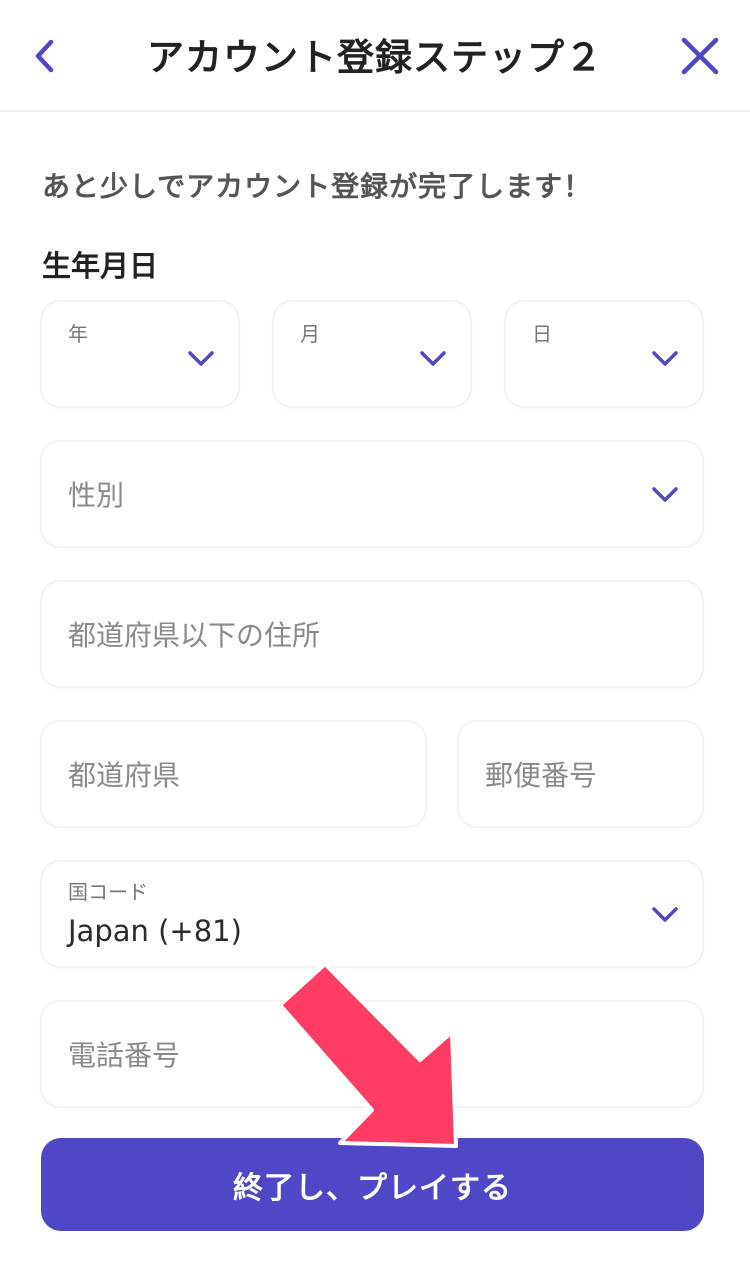 This screenshot has width=750, height=1279. Describe the element at coordinates (317, 186) in the screenshot. I see `intro-text: あと少しでアカウント登録が完了します！` at that location.